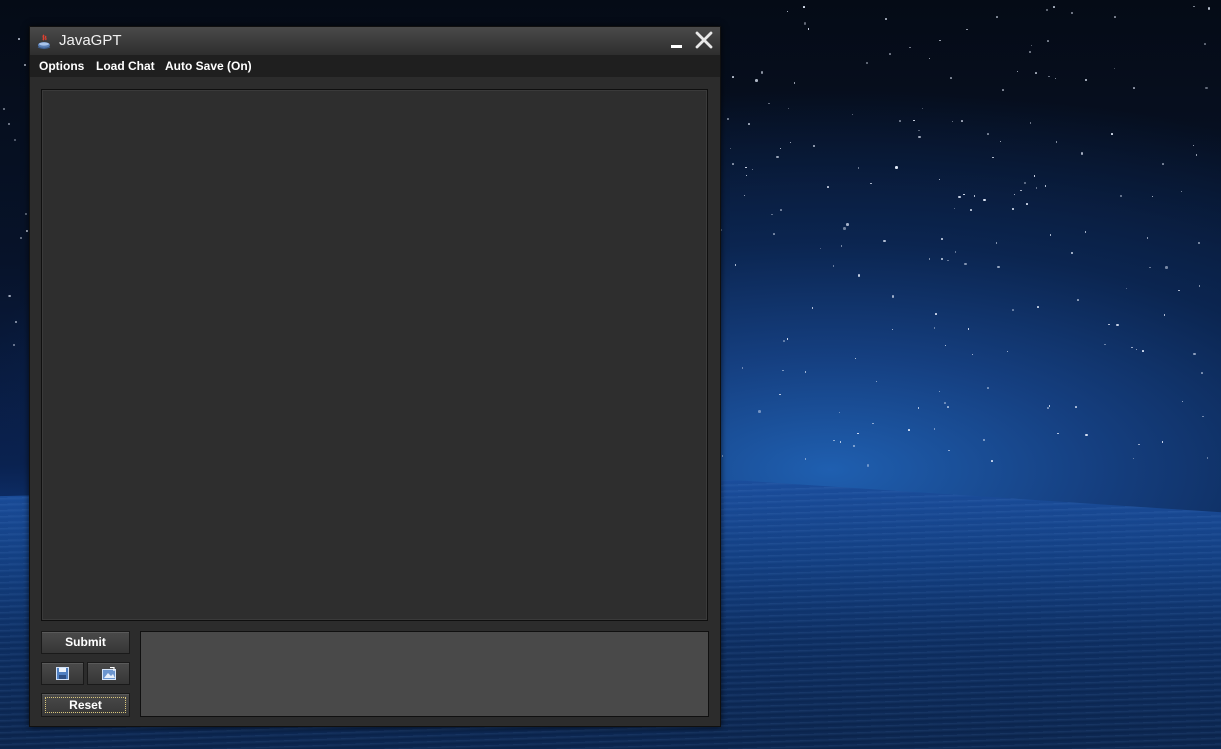 Image resolution: width=1221 pixels, height=749 pixels. Describe the element at coordinates (108, 673) in the screenshot. I see `image-import-button` at that location.